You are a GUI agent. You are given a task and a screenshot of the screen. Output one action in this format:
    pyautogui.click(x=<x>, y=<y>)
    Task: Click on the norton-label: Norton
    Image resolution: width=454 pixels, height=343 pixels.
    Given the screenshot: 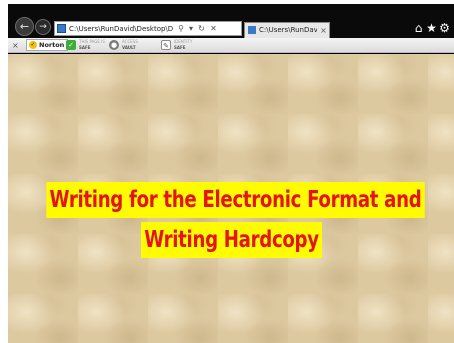 What is the action you would take?
    pyautogui.click(x=52, y=45)
    